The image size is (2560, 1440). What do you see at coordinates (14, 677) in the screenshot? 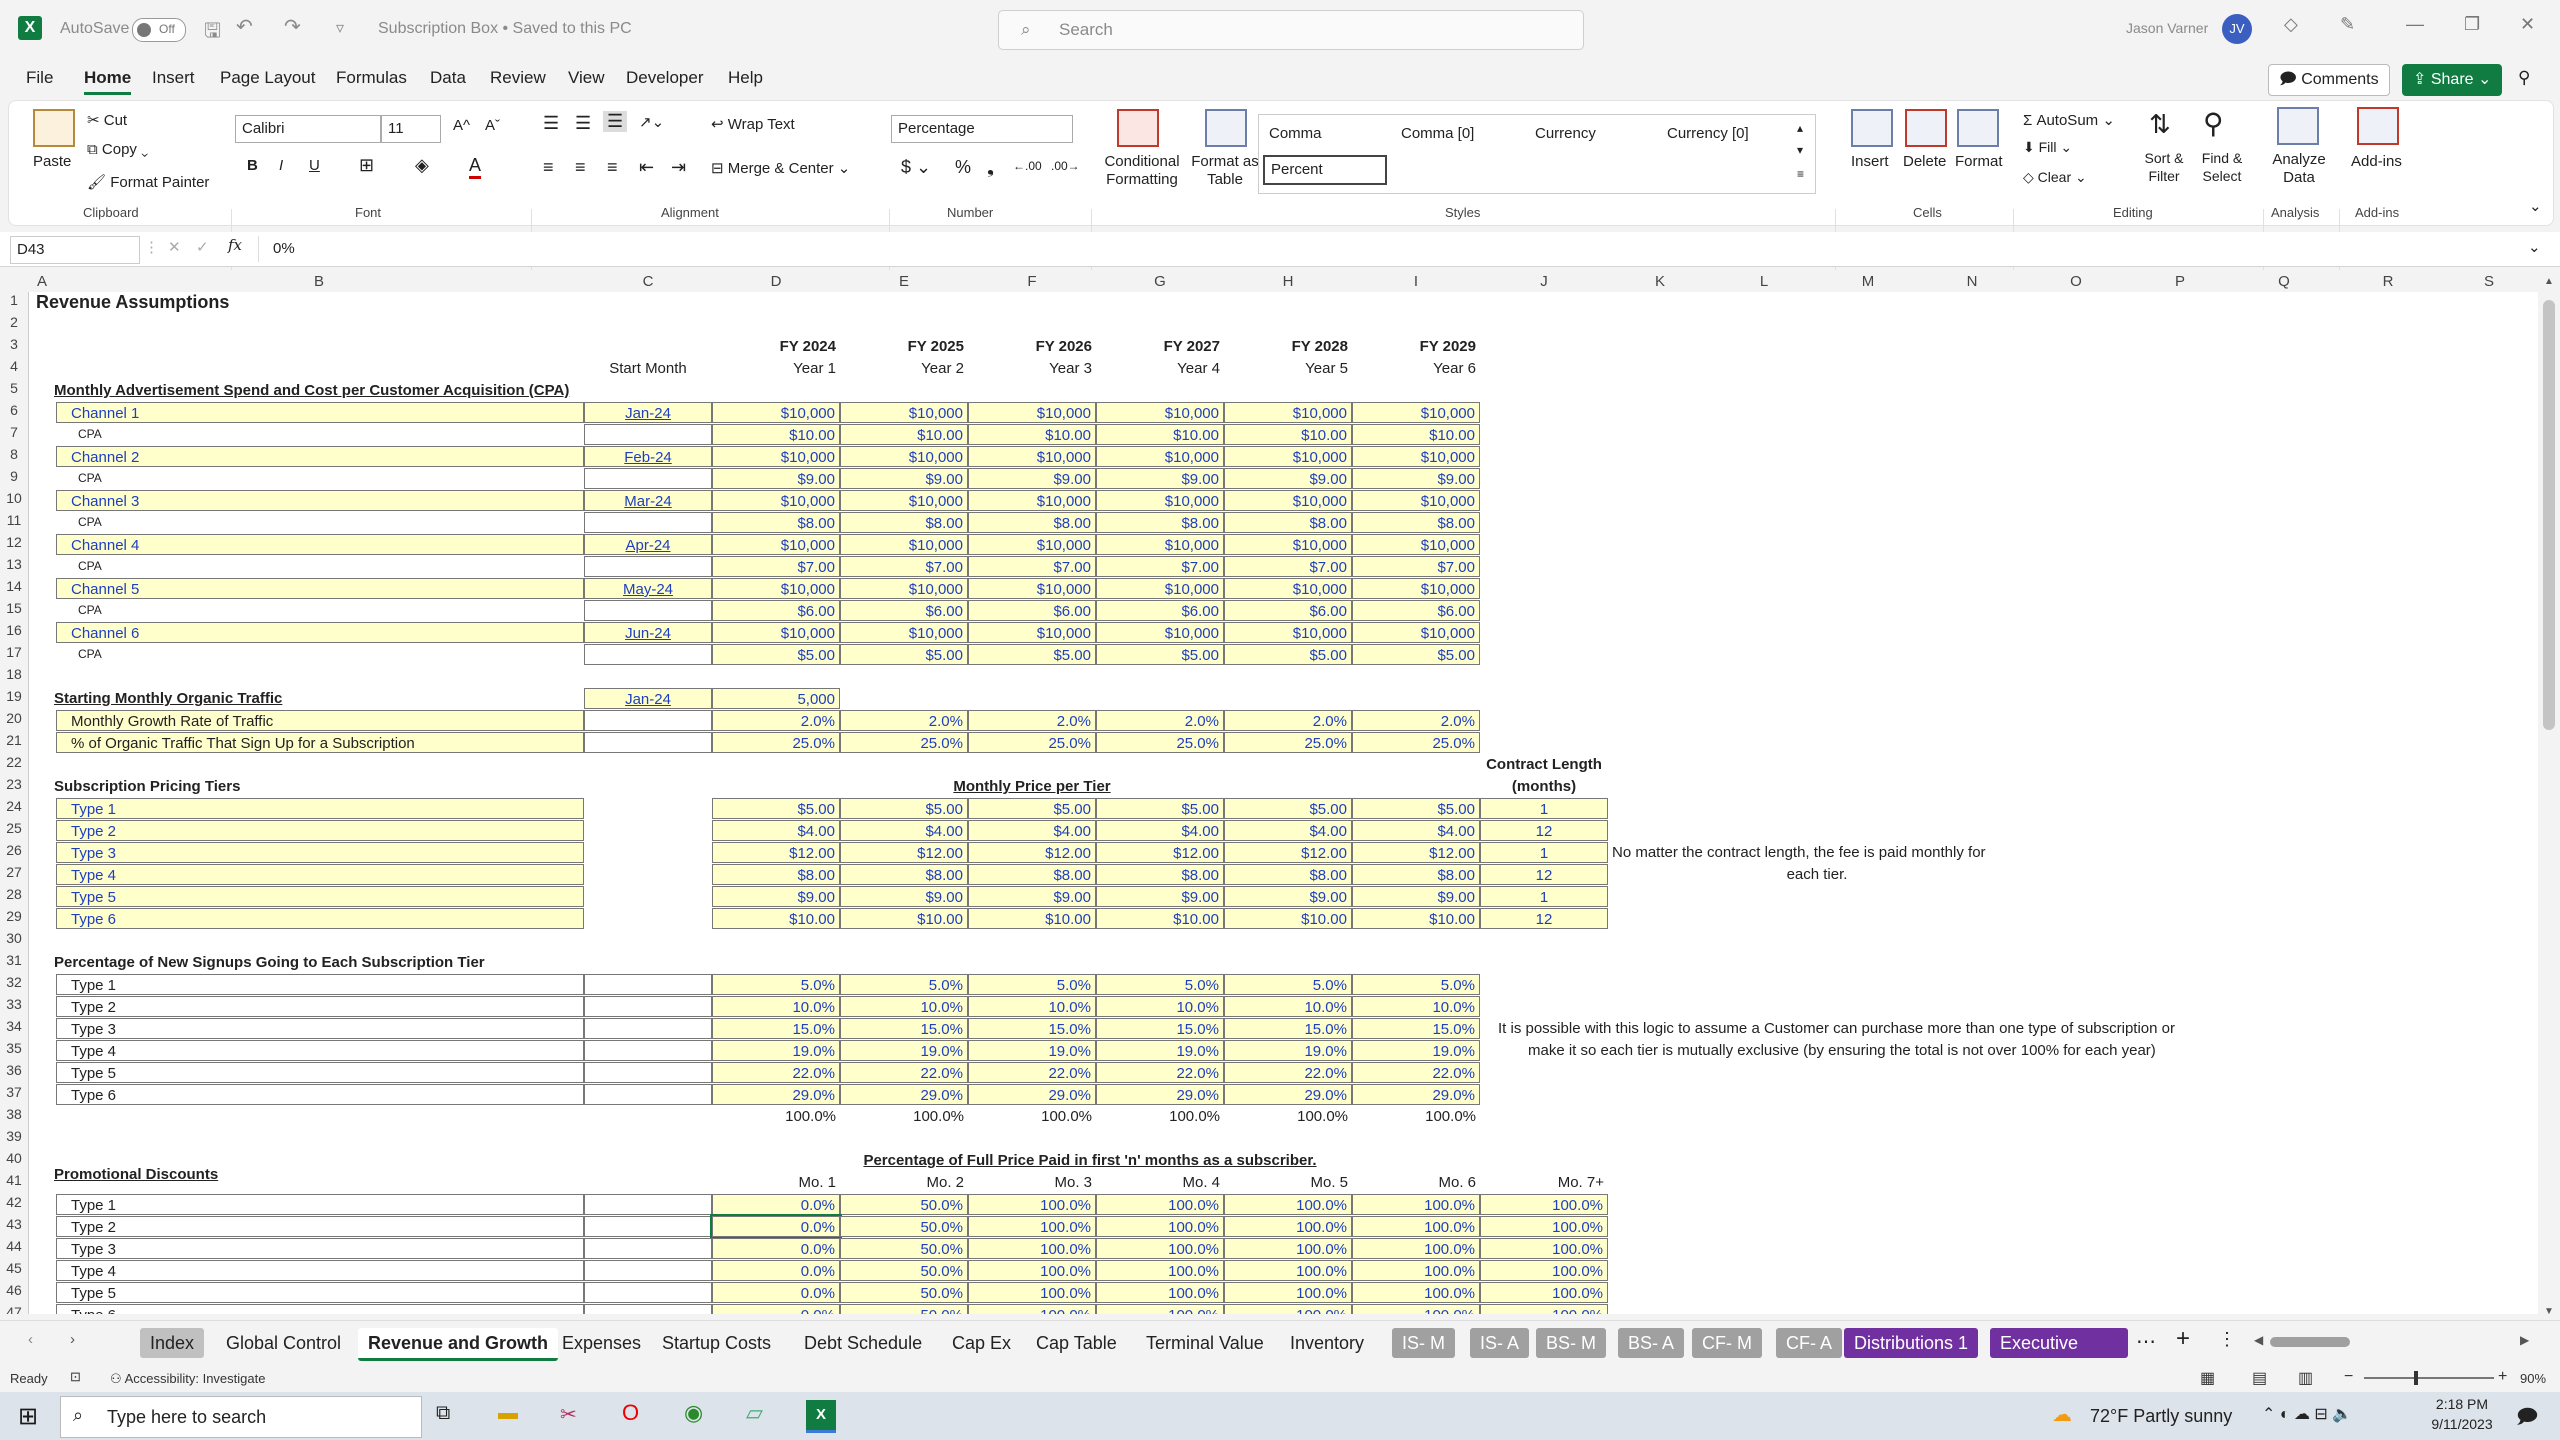
I see `row-header: 18` at bounding box center [14, 677].